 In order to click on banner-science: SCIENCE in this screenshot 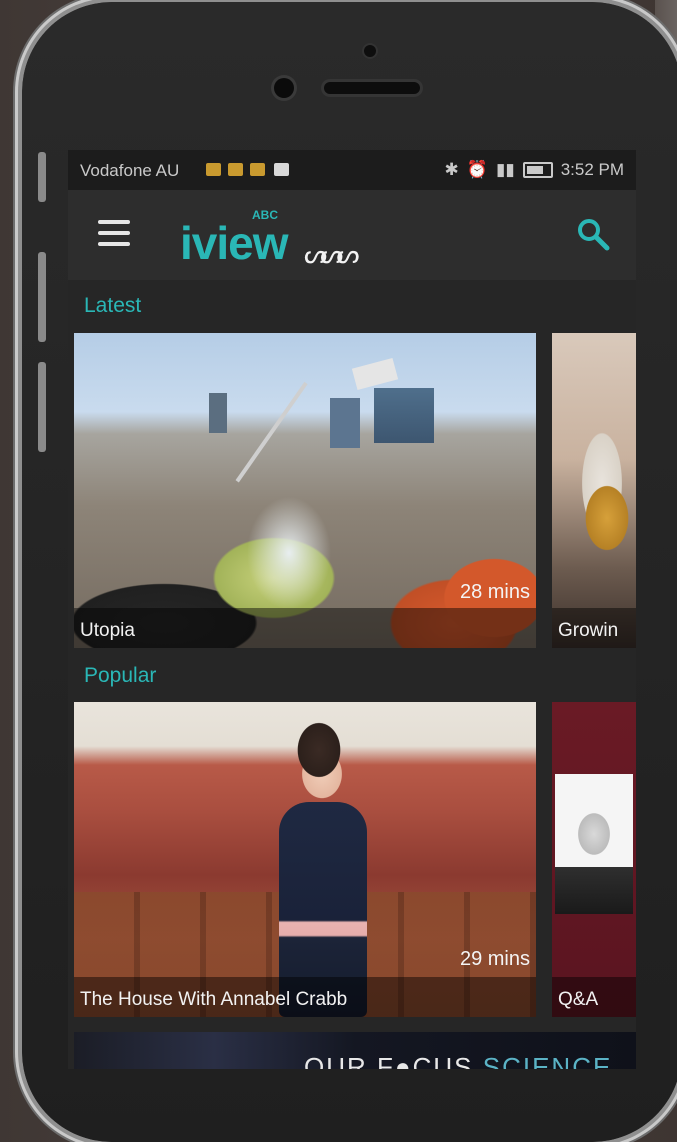, I will do `click(547, 1060)`.